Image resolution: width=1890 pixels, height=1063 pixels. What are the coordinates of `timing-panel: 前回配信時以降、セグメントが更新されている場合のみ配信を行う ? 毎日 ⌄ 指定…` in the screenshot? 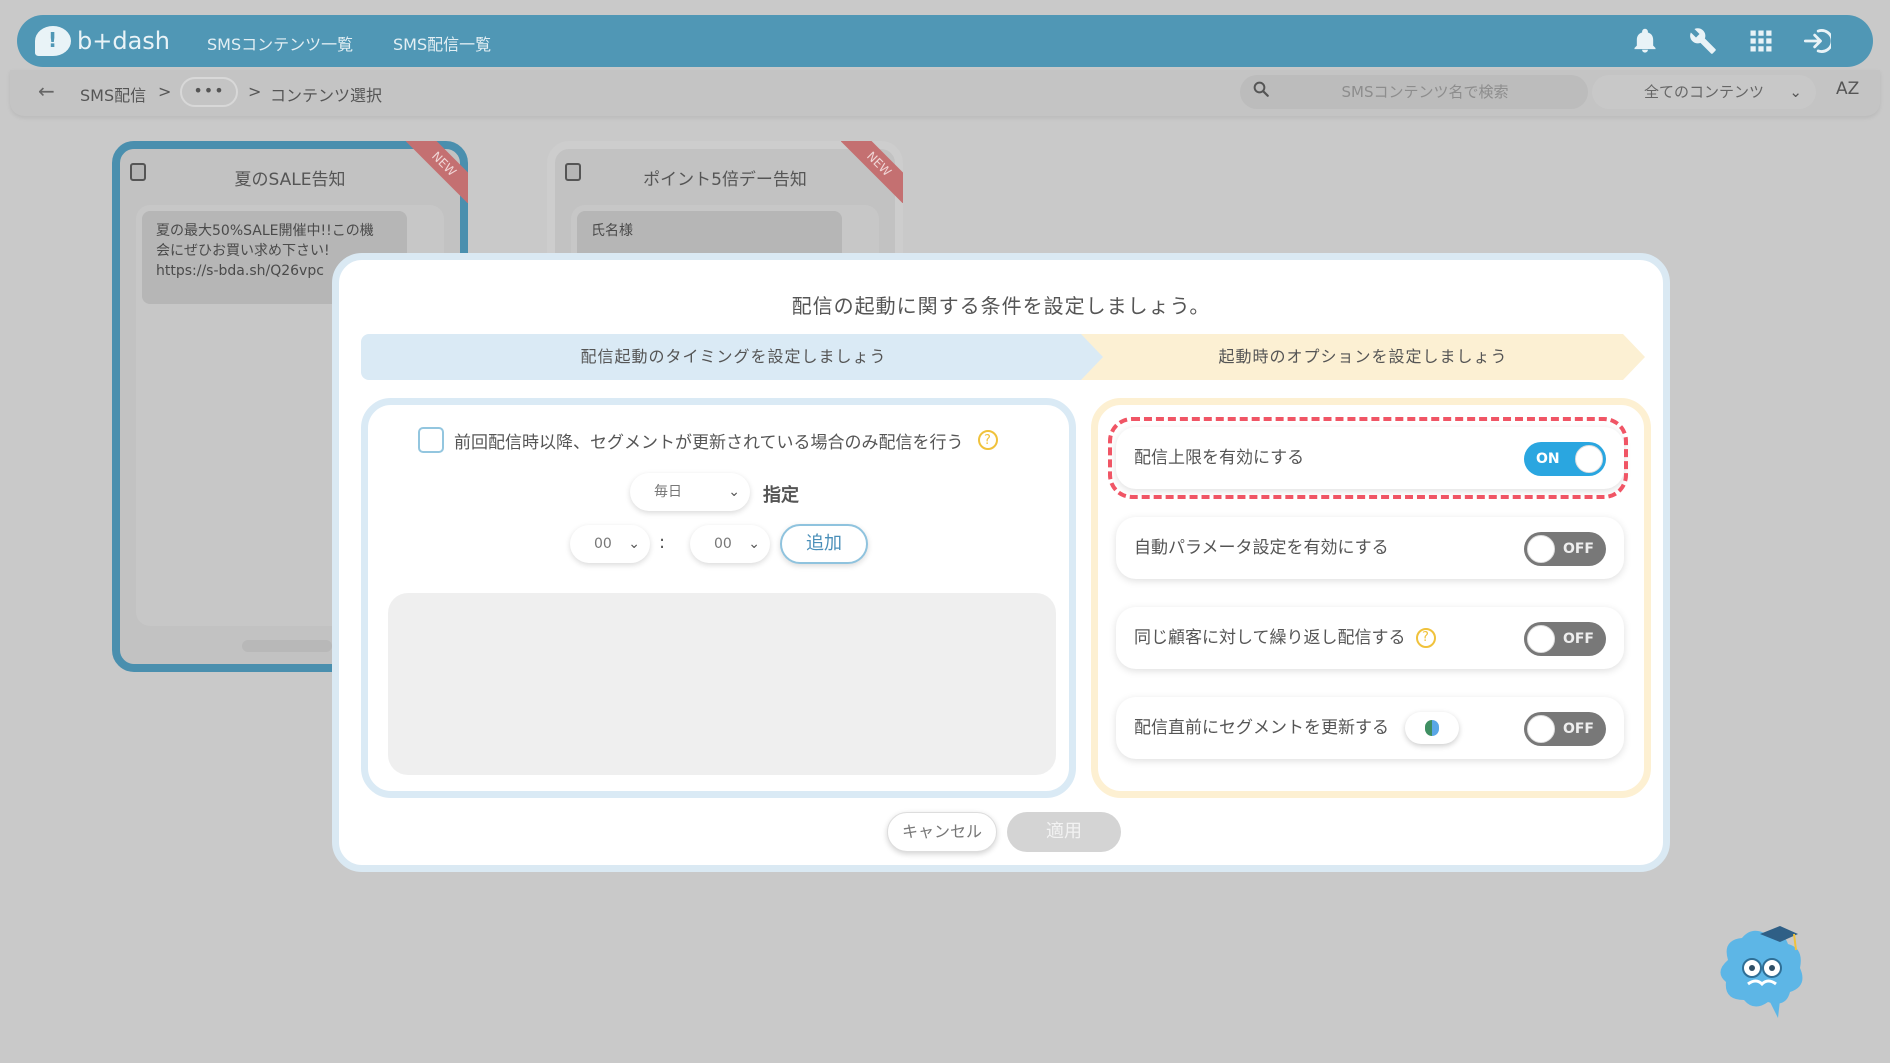 It's located at (718, 598).